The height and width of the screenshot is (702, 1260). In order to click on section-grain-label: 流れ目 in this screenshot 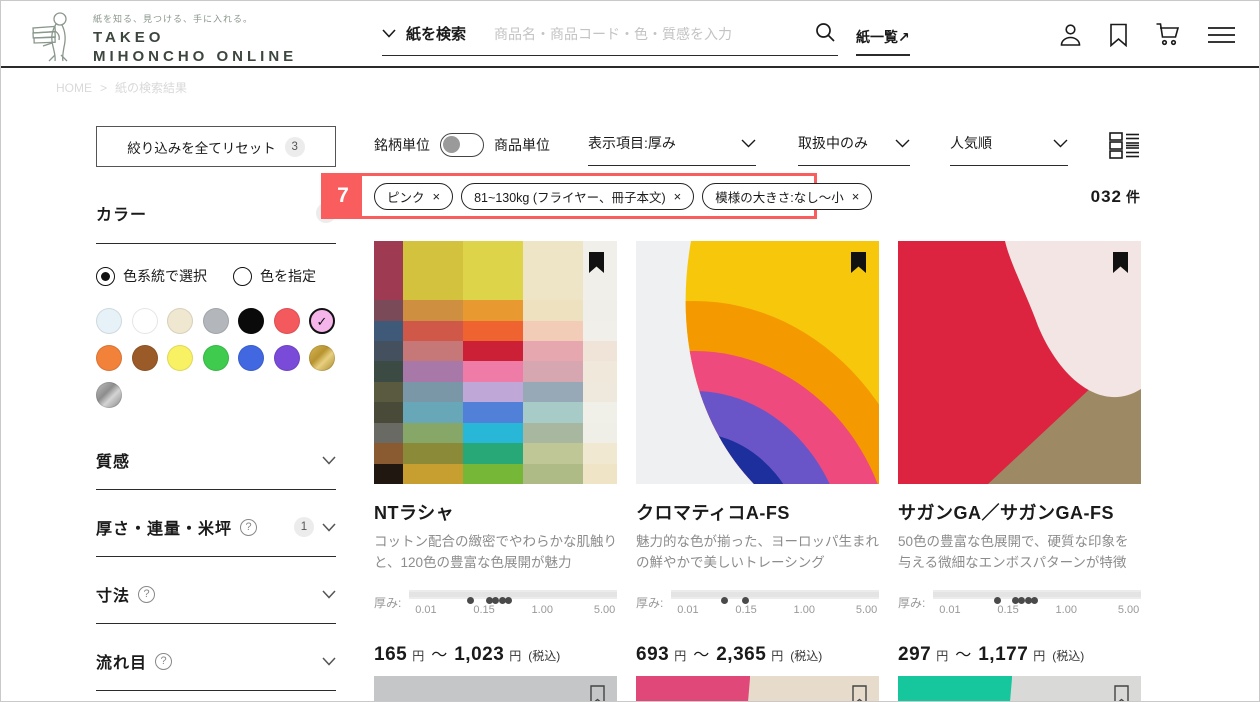, I will do `click(122, 663)`.